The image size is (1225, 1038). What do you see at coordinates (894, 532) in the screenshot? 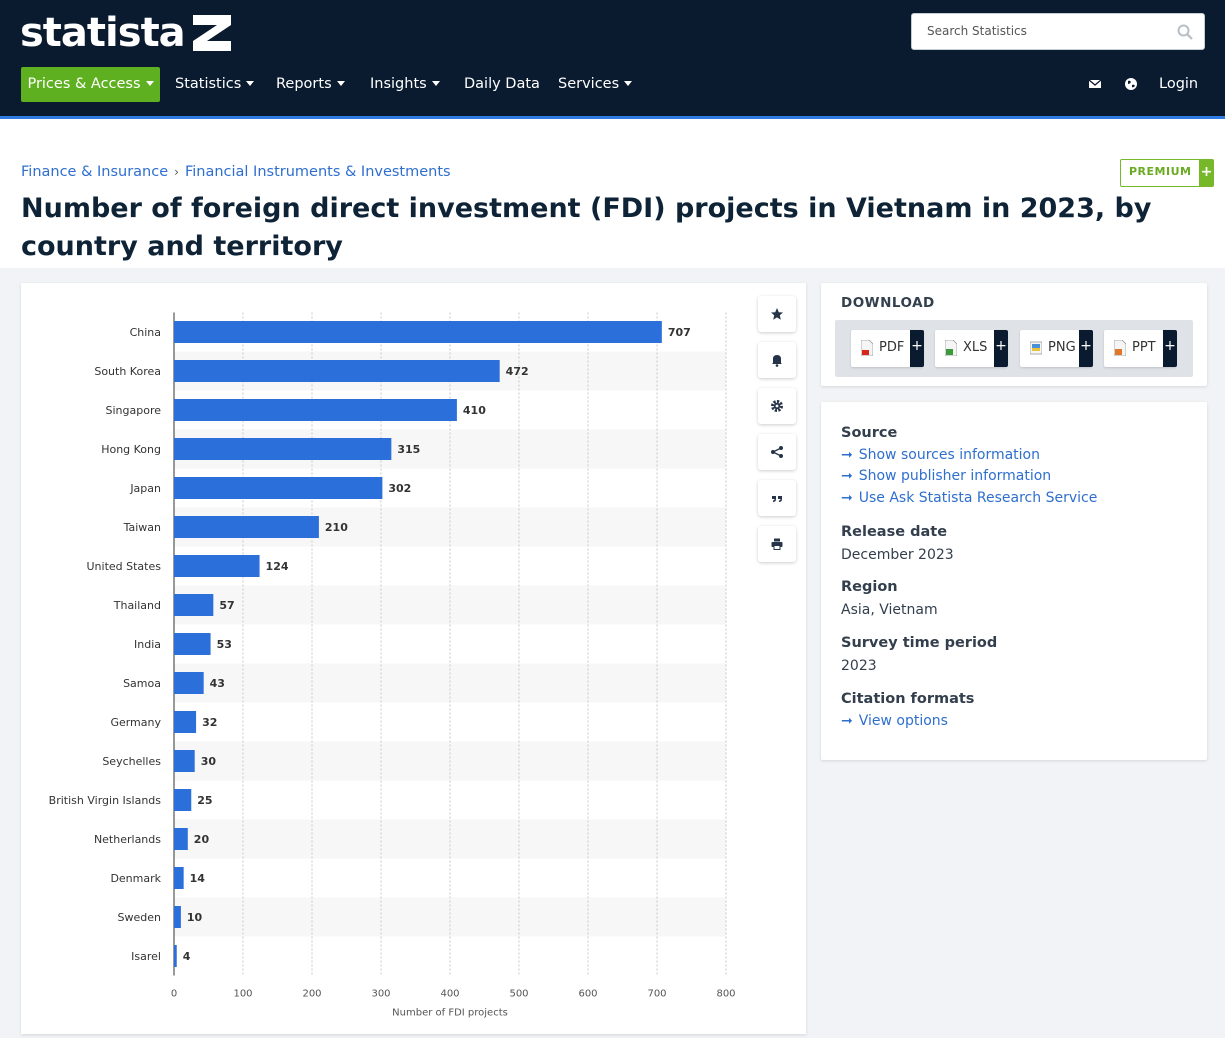
I see `release-date-heading: Release date` at bounding box center [894, 532].